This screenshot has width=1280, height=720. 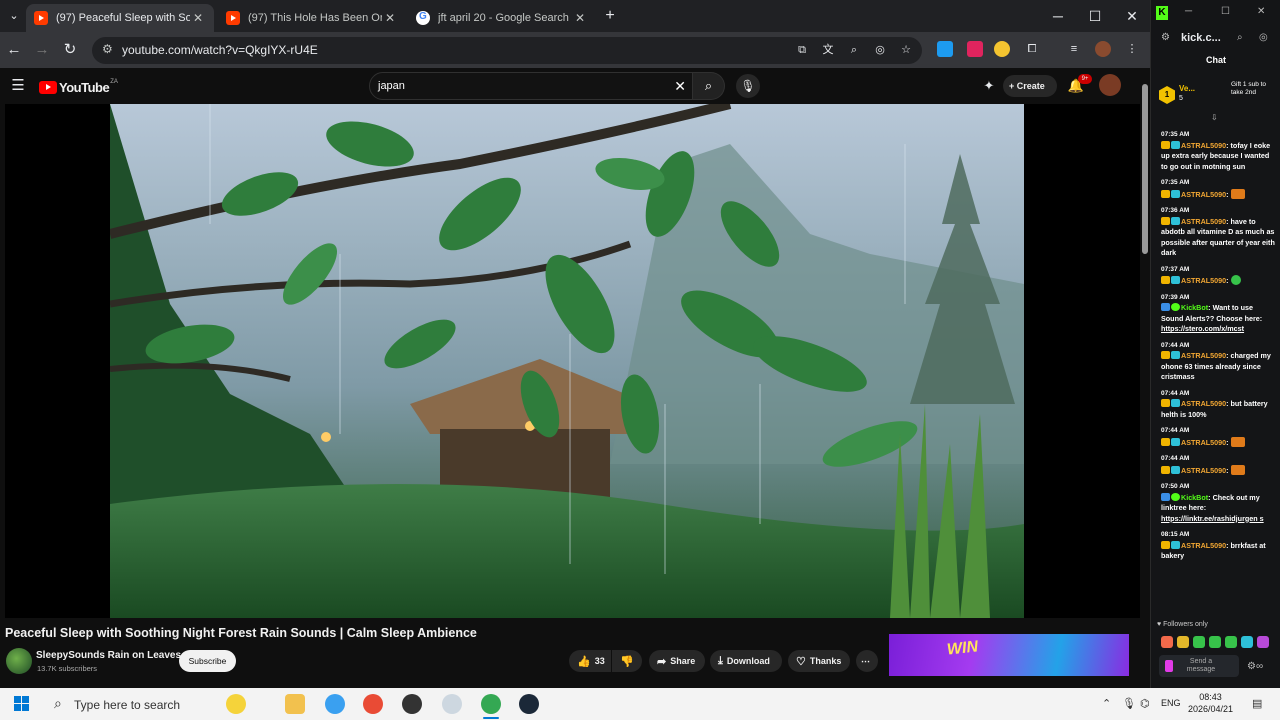 I want to click on windows-start-icon, so click(x=22, y=704).